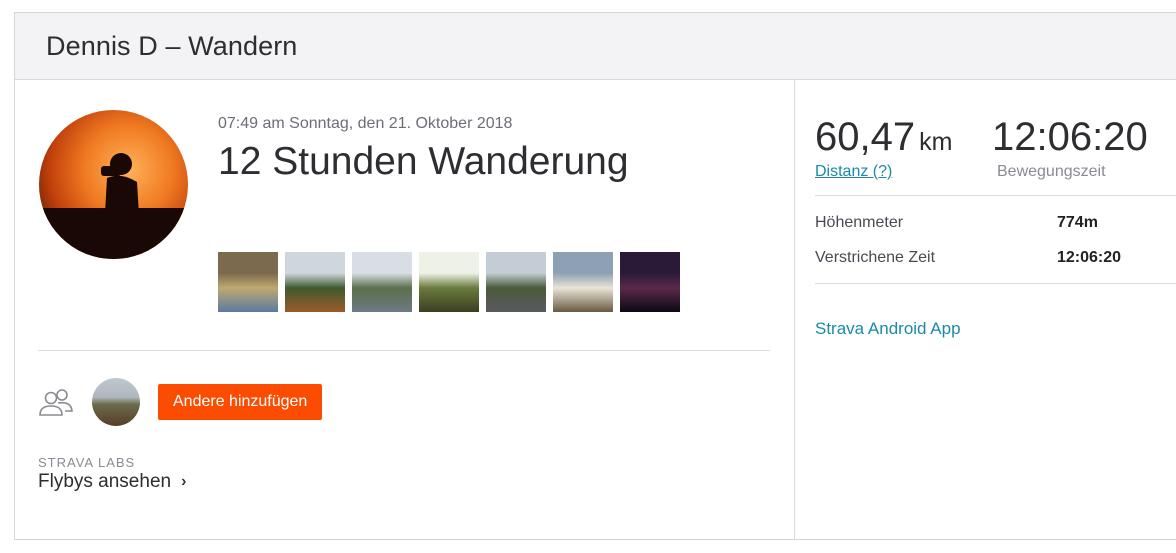  What do you see at coordinates (121, 200) in the screenshot?
I see `avatar-silhouette` at bounding box center [121, 200].